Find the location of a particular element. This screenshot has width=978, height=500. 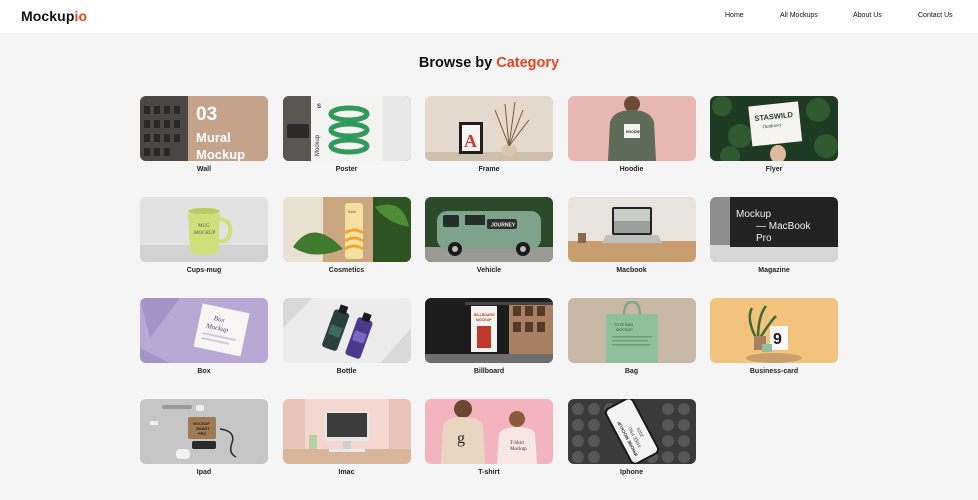

bag-image: TOTE BAG MOCKUP is located at coordinates (631, 330).